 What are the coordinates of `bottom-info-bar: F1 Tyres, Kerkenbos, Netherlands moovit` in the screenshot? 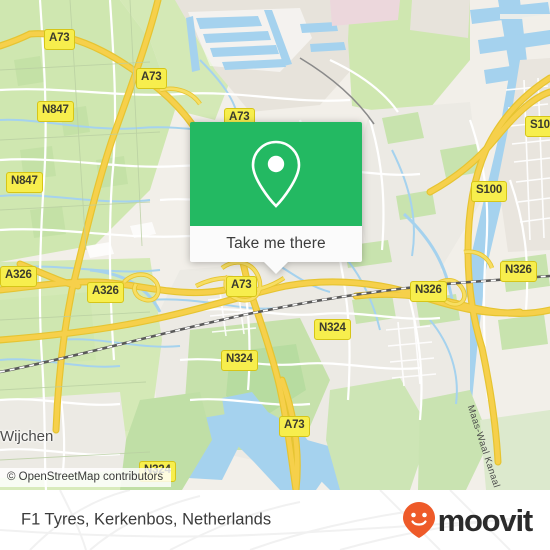 It's located at (275, 520).